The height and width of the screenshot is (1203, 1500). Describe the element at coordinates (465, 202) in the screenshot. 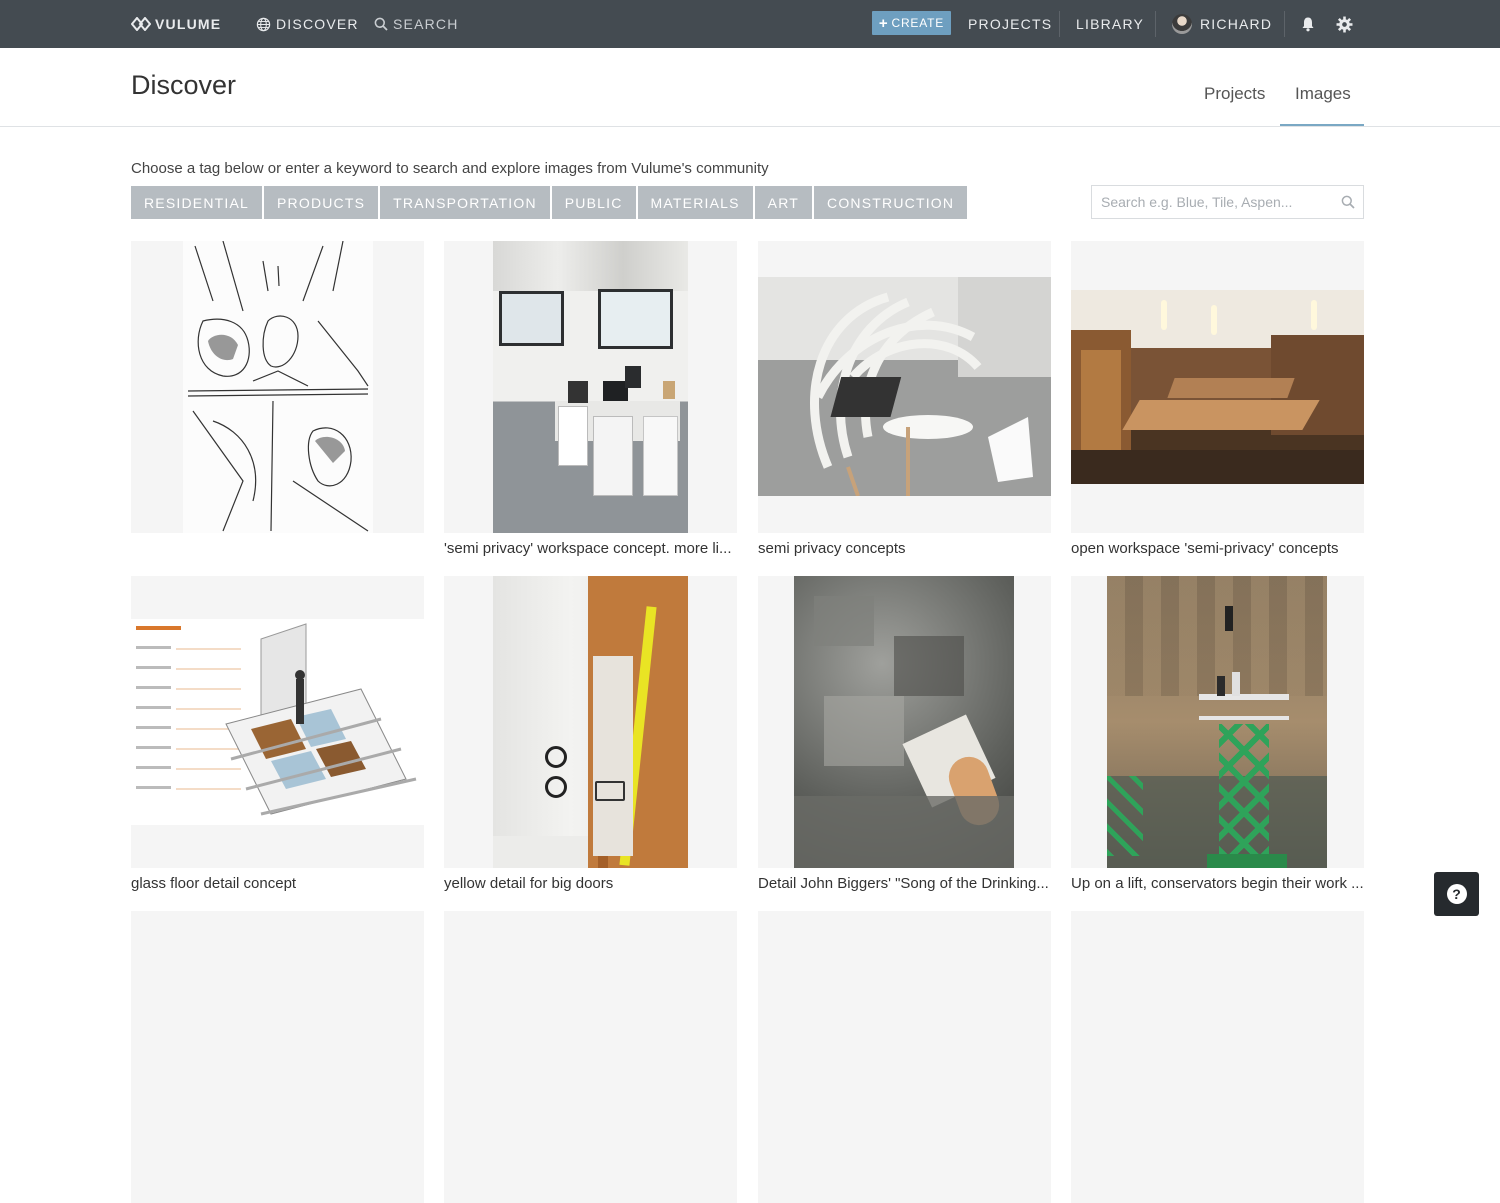

I see `tag-transportation: TRANSPORTATION` at that location.